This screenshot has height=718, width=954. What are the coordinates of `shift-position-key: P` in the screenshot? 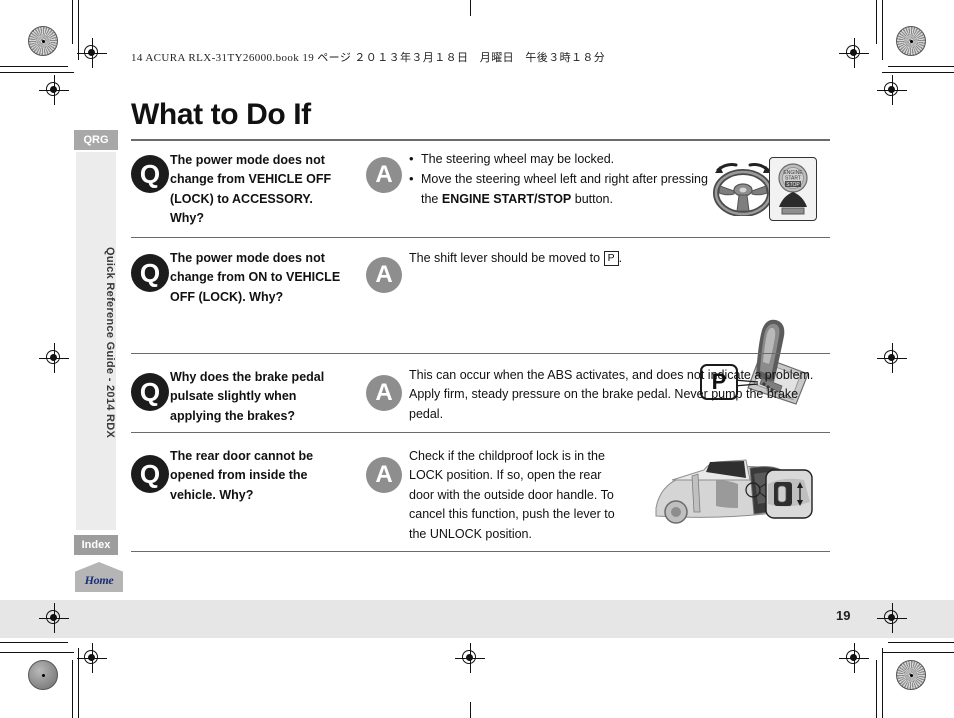 It's located at (611, 258).